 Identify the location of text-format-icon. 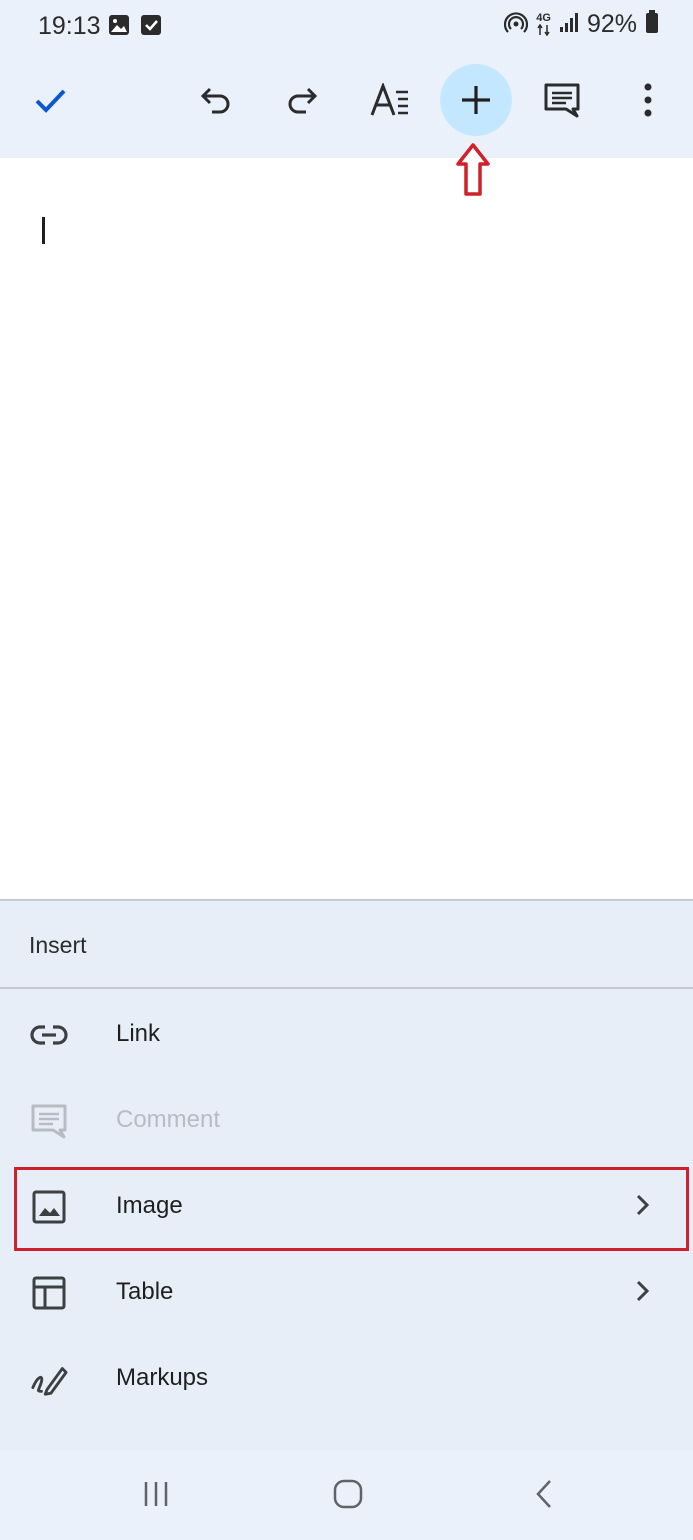
(390, 100).